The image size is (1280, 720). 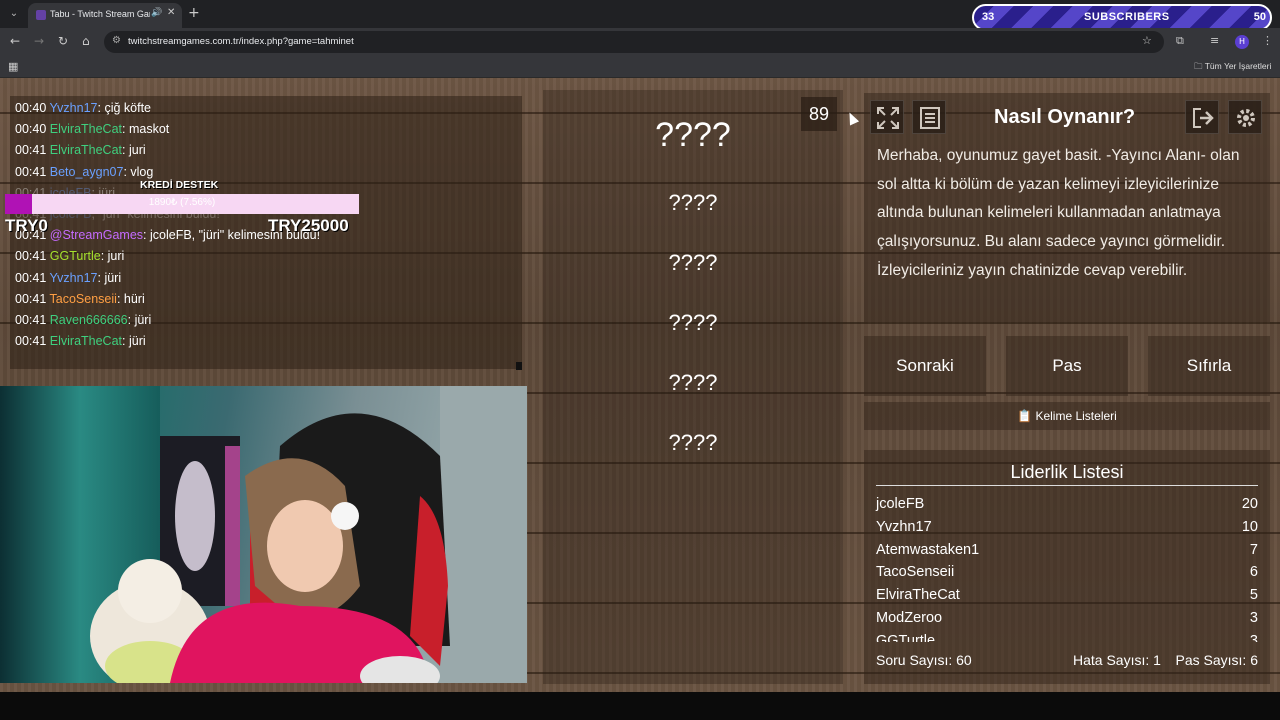 I want to click on forward-icon: →, so click(x=39, y=41).